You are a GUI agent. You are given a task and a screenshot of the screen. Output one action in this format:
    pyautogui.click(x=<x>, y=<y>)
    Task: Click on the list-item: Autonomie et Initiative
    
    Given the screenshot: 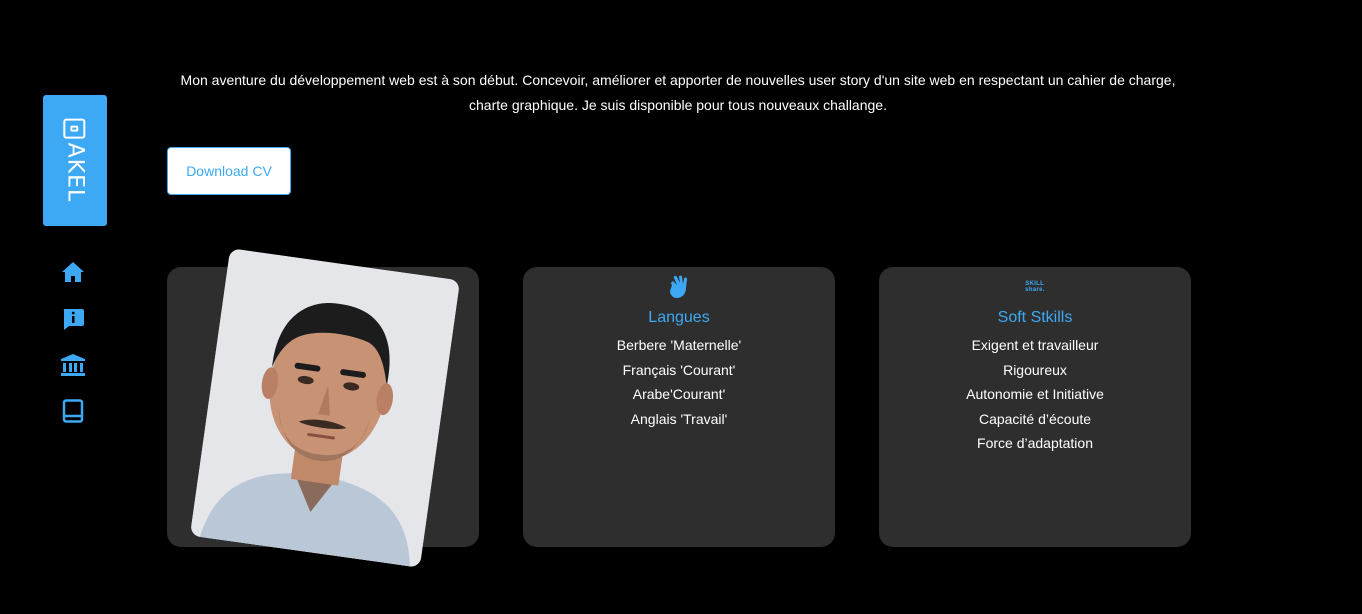 What is the action you would take?
    pyautogui.click(x=1035, y=394)
    